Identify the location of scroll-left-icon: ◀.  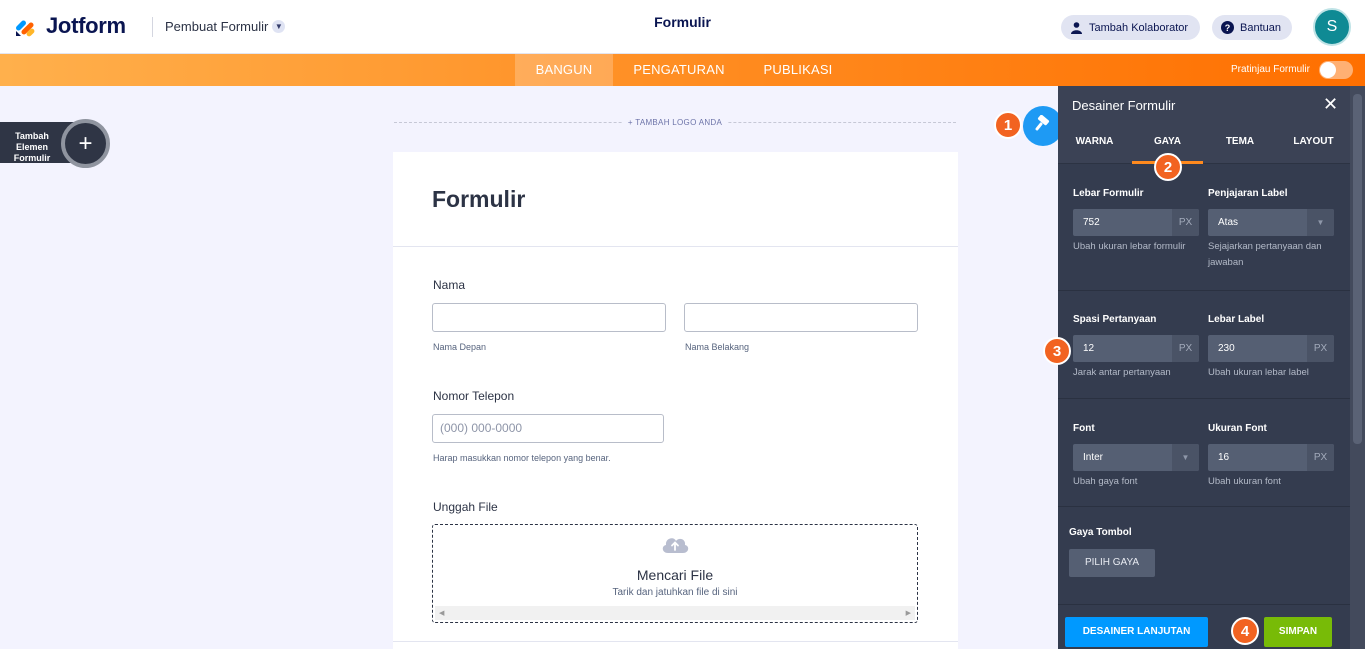
(441, 613).